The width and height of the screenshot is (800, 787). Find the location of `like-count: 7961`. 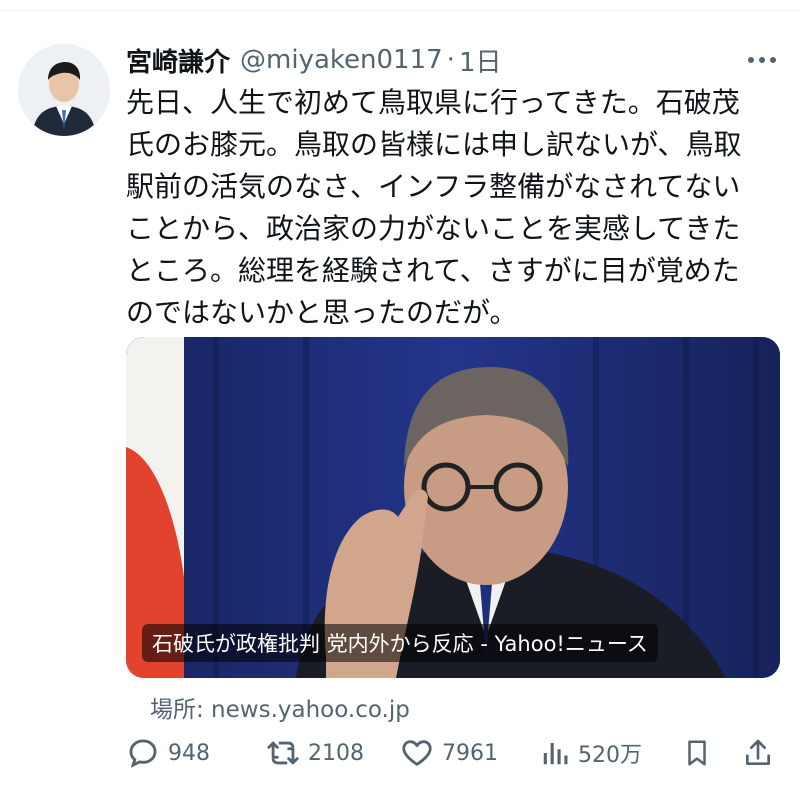

like-count: 7961 is located at coordinates (470, 753).